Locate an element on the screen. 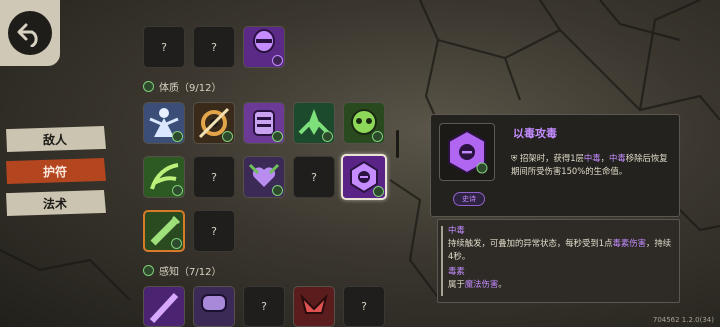 This screenshot has width=720, height=327. tab-enemies: 敌人 is located at coordinates (56, 139).